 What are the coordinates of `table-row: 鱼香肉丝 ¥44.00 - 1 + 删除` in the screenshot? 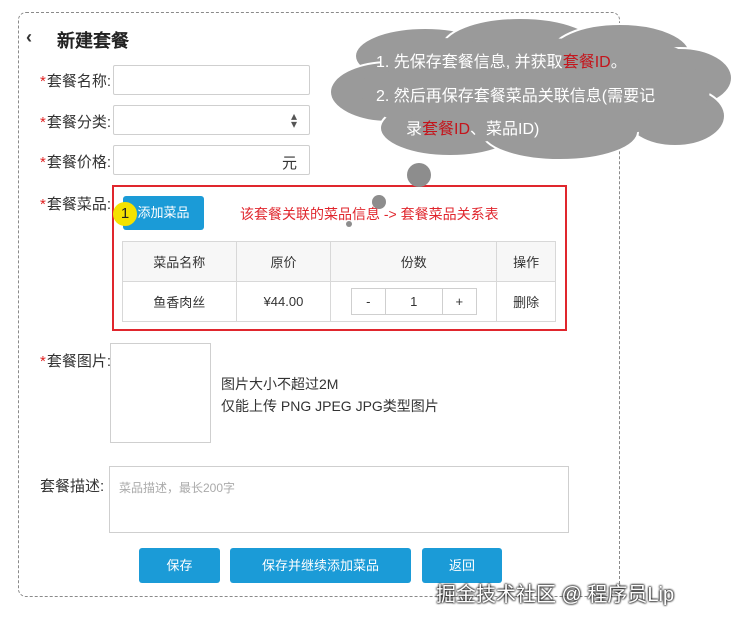 It's located at (339, 301).